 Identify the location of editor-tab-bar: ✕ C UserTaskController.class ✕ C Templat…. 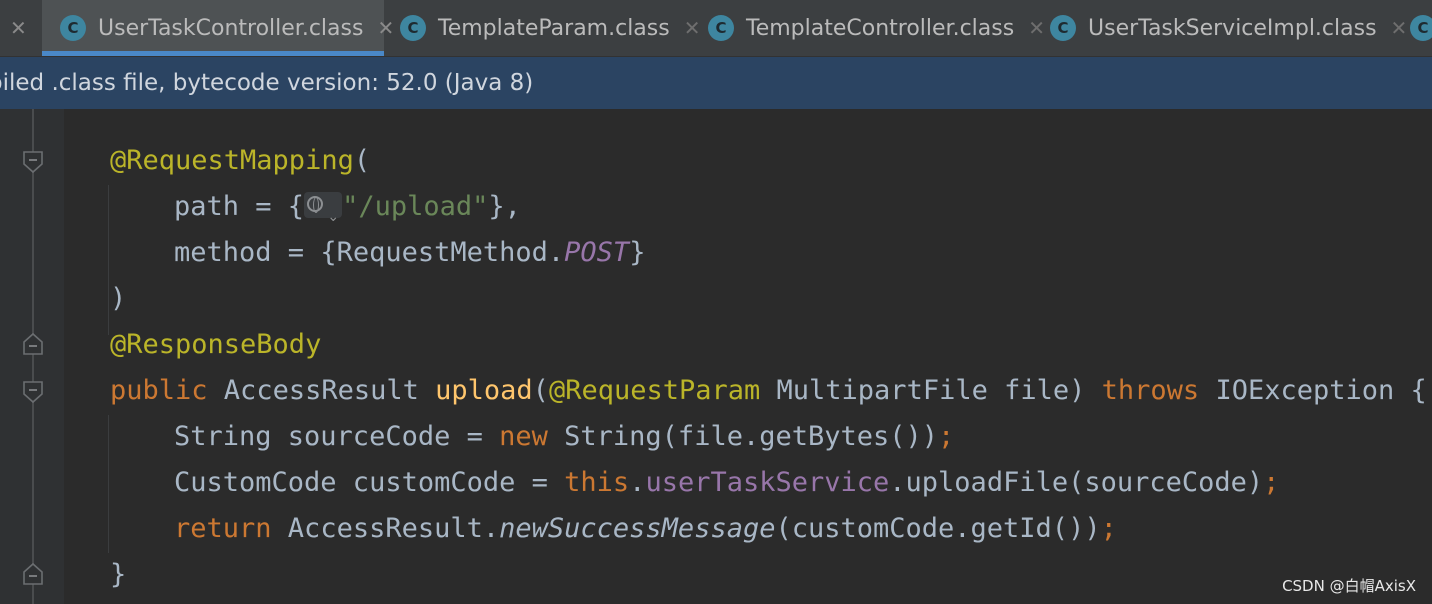
(716, 28).